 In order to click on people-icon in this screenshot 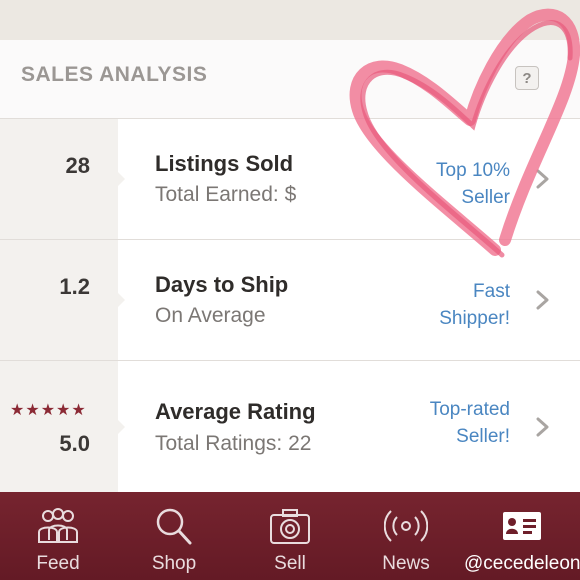, I will do `click(58, 525)`.